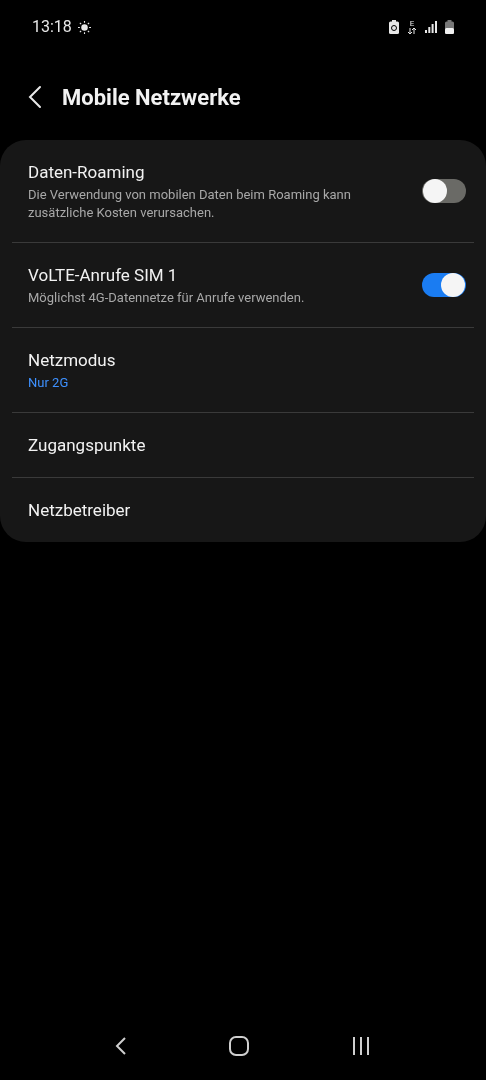 The height and width of the screenshot is (1080, 486). Describe the element at coordinates (431, 27) in the screenshot. I see `signal-icon` at that location.